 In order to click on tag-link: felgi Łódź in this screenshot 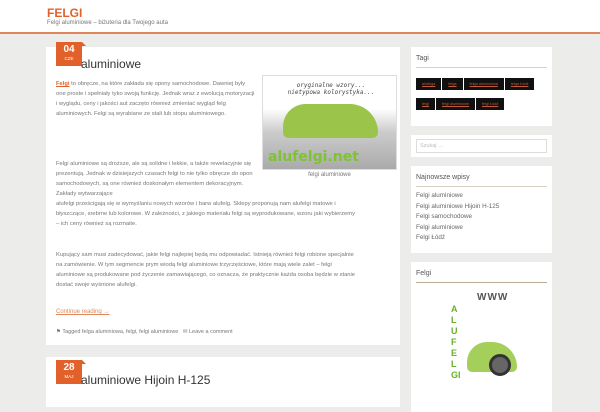, I will do `click(490, 104)`.